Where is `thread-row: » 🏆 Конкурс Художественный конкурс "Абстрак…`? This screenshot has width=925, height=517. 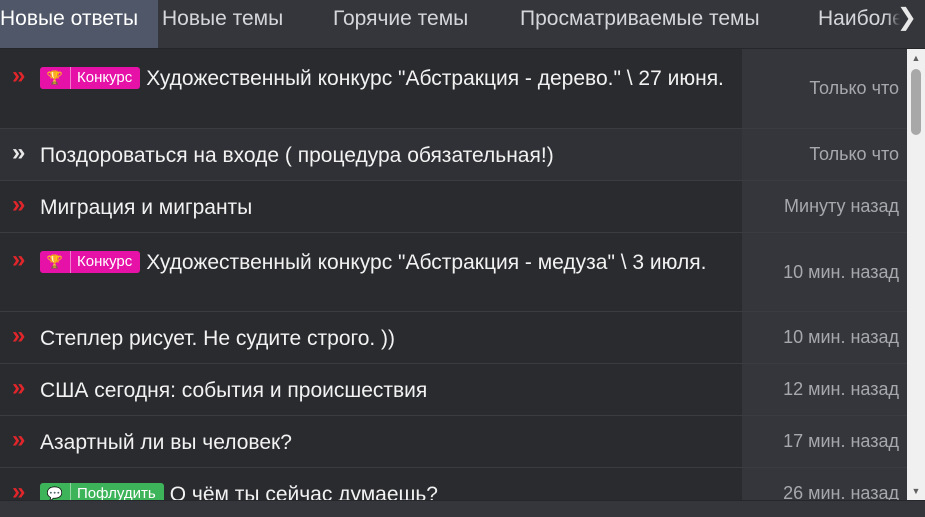 thread-row: » 🏆 Конкурс Художественный конкурс "Абстрак… is located at coordinates (453, 272).